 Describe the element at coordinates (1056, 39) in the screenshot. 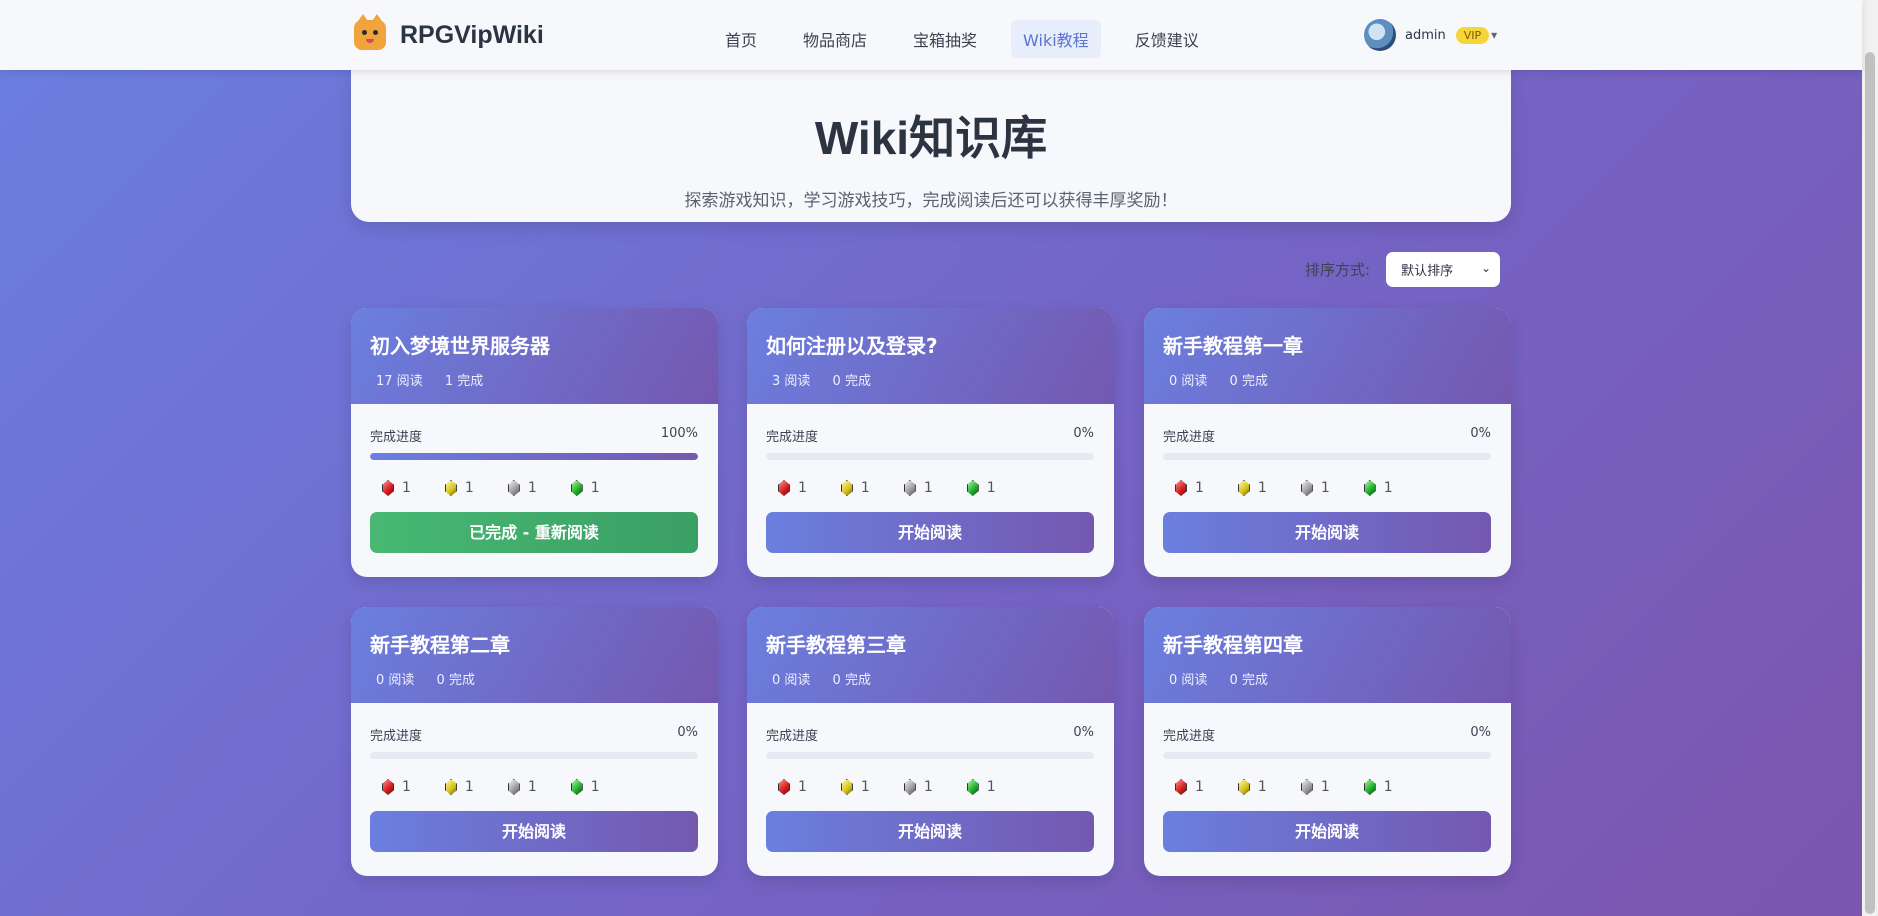

I see `nav-item-wiki: Wiki教程` at that location.